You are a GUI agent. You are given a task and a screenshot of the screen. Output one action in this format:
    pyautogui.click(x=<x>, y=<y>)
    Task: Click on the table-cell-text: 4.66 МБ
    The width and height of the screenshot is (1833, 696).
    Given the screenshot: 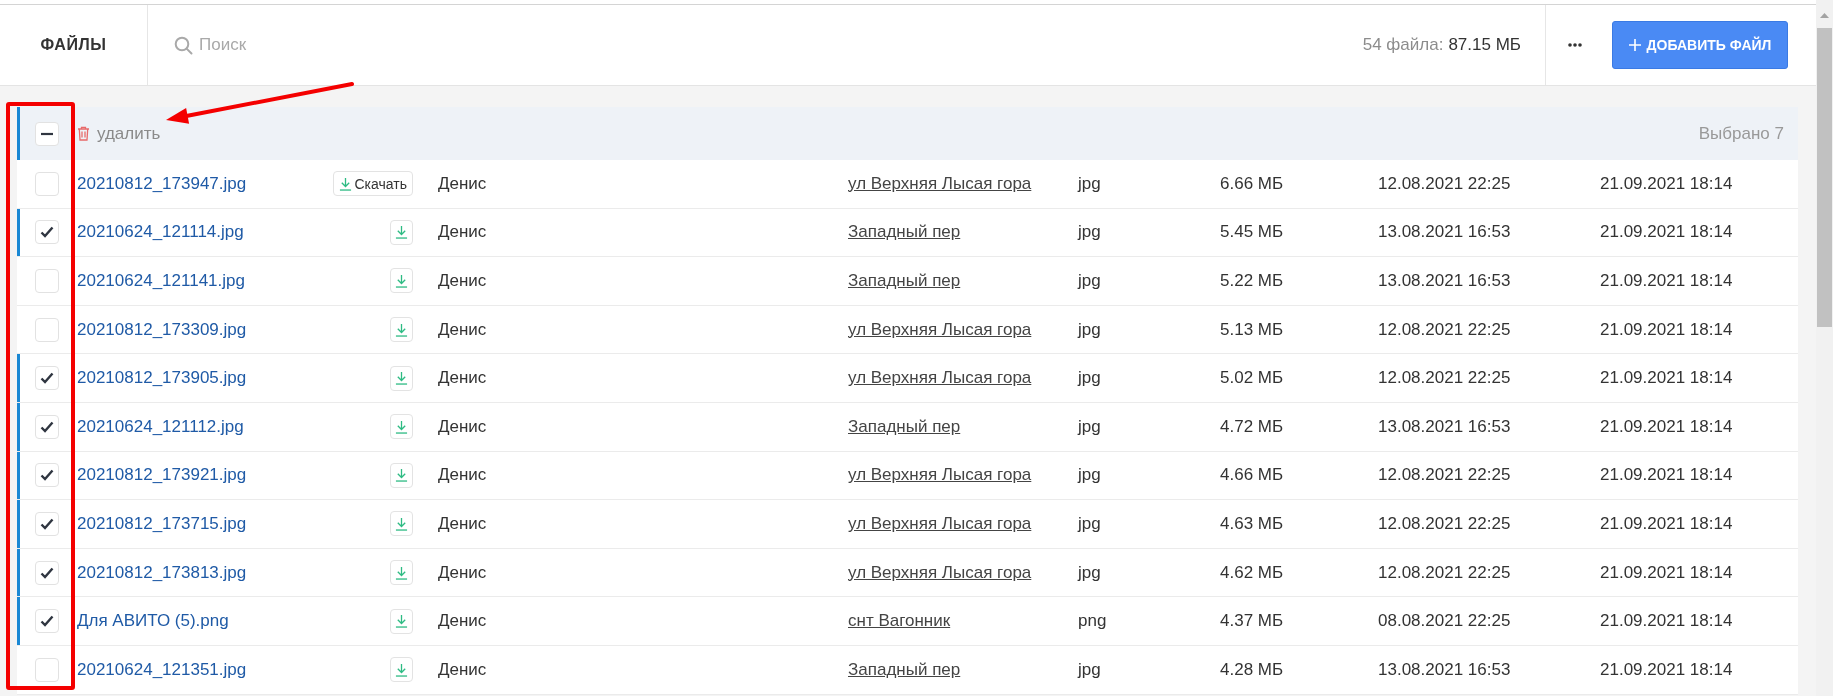 What is the action you would take?
    pyautogui.click(x=1252, y=475)
    